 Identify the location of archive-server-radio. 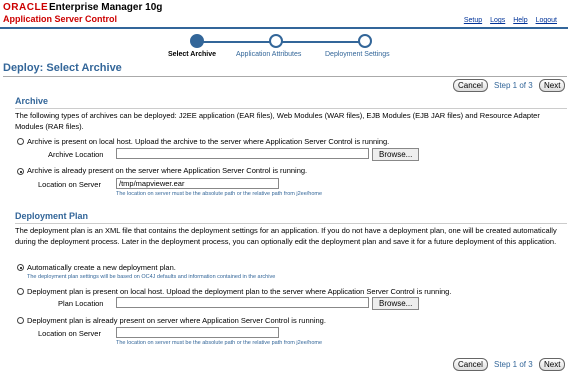
(20, 171).